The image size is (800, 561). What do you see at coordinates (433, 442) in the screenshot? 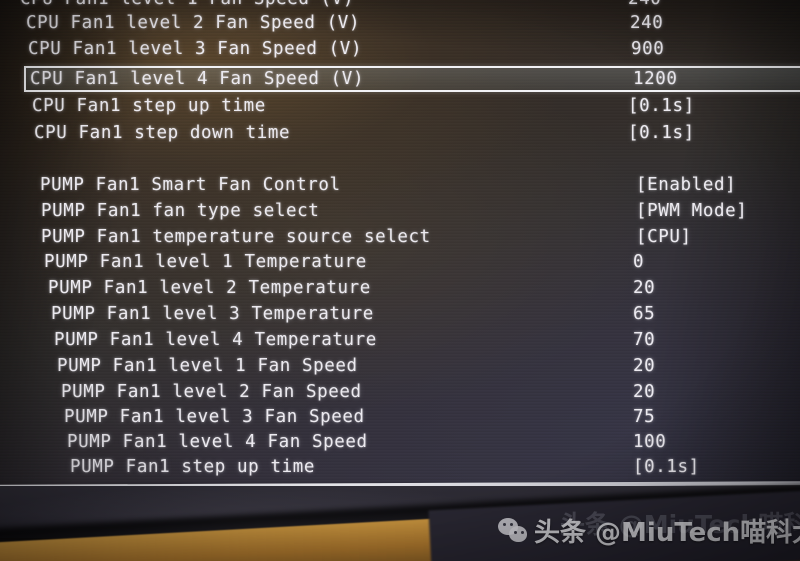
I see `bios-setting-row: PUMP Fan1 level 4 Fan Speed 100` at bounding box center [433, 442].